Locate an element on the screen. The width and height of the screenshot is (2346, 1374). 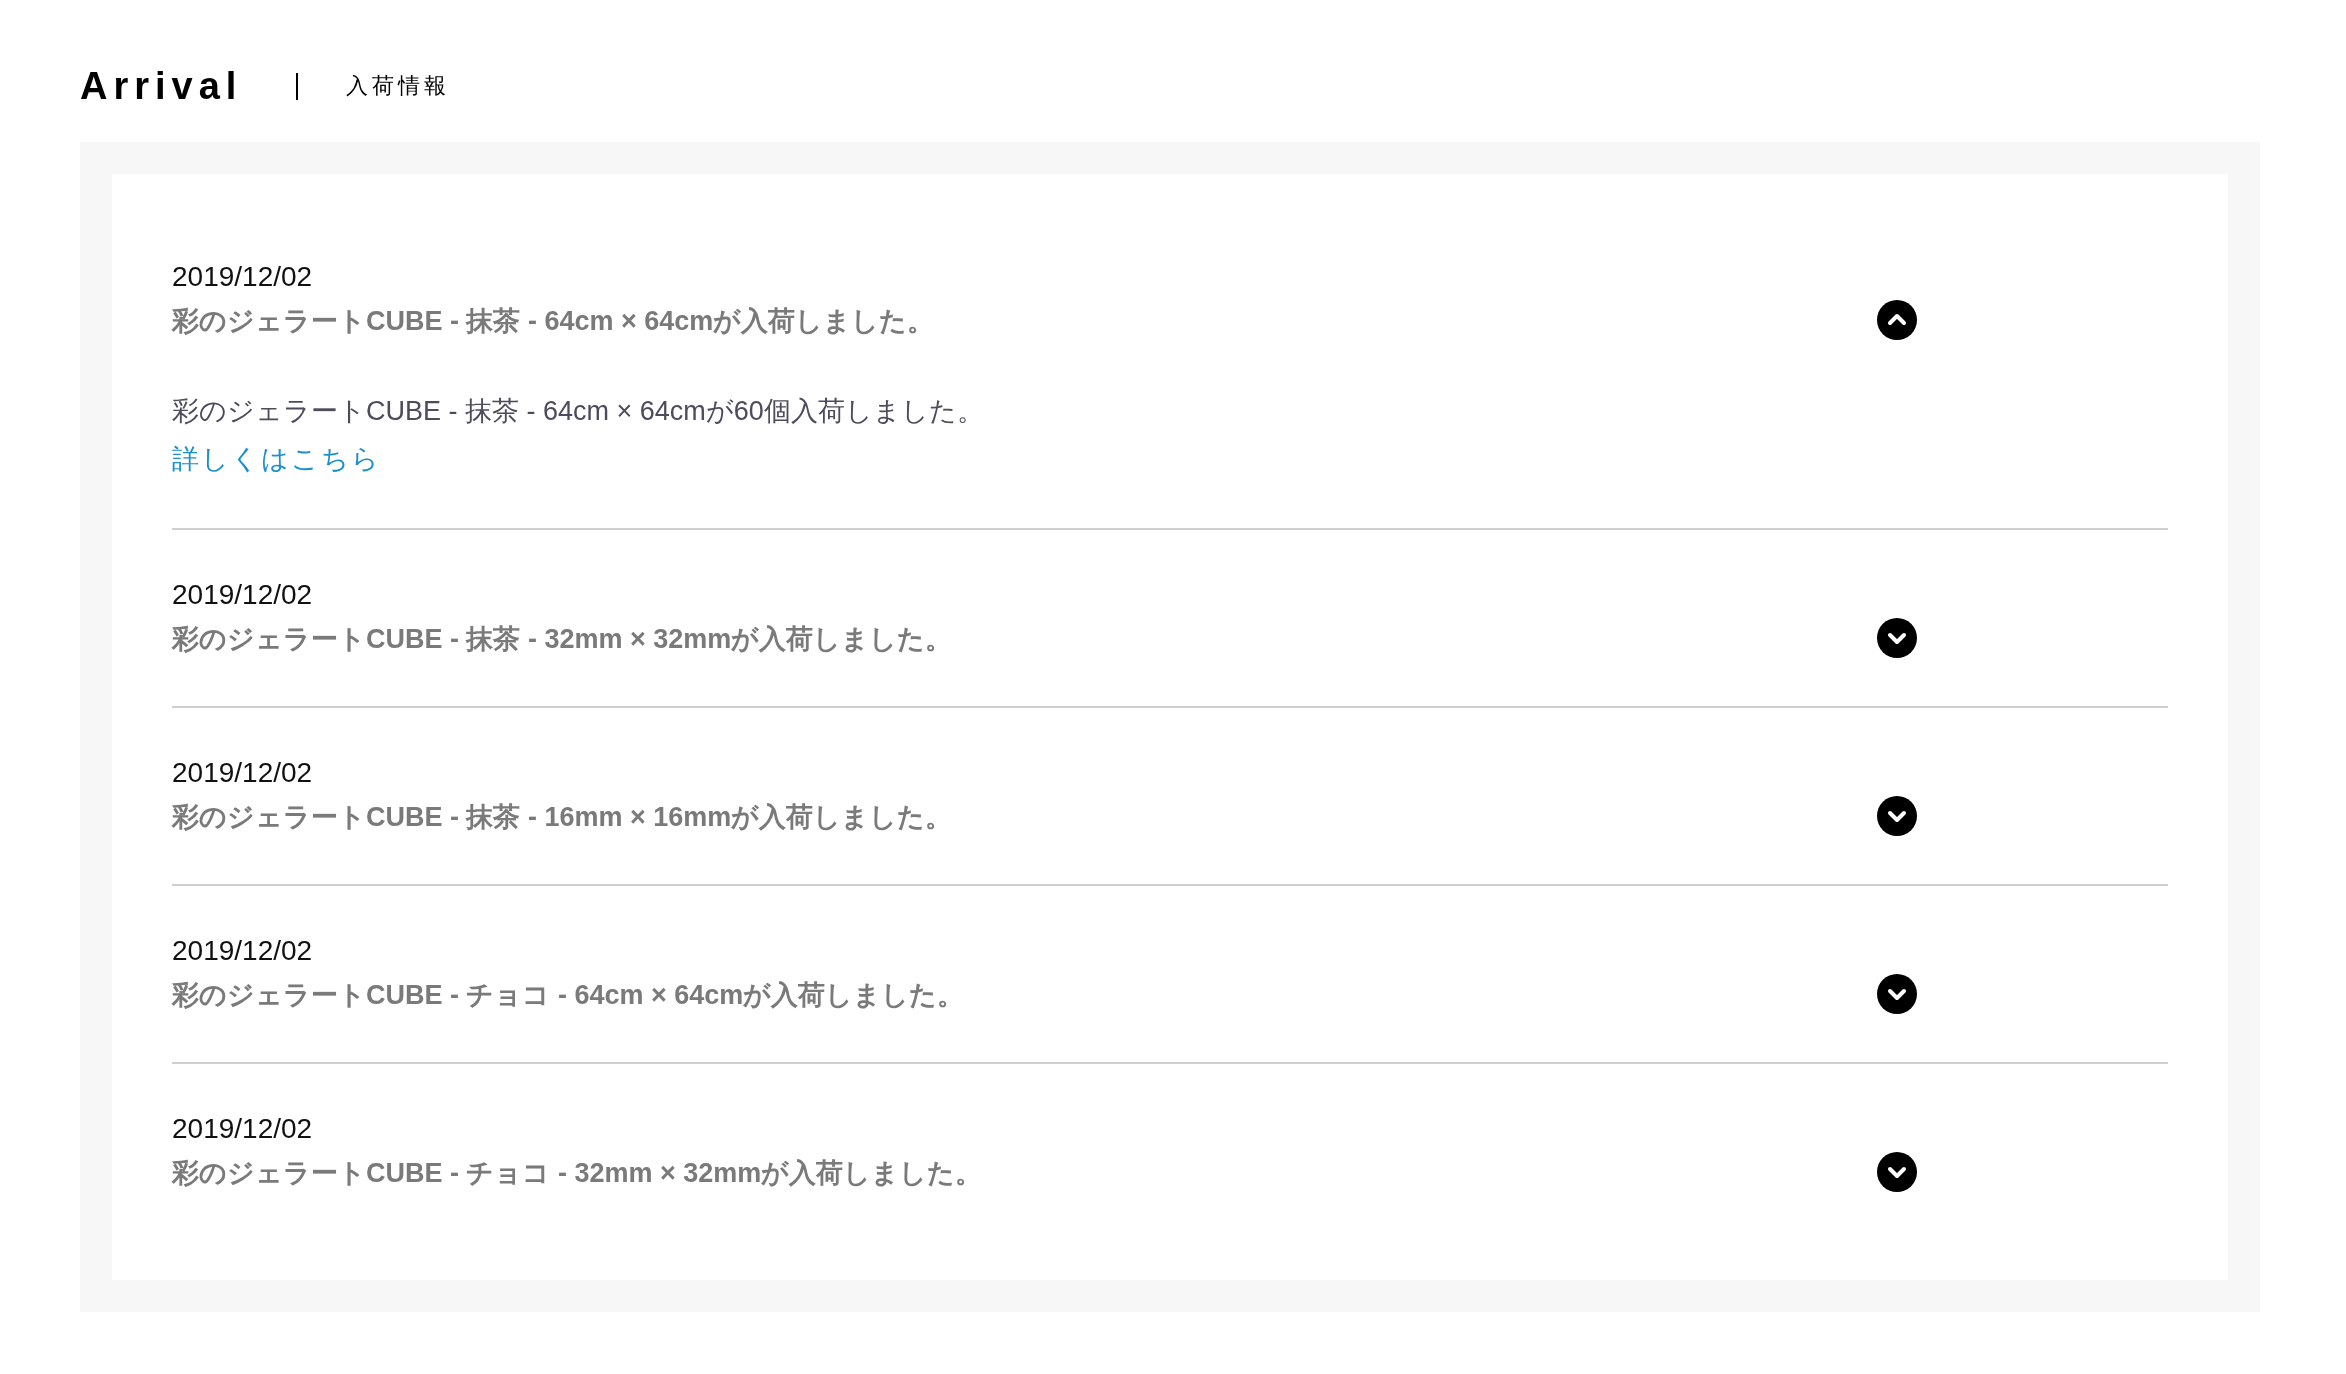
item-title: 彩のジェラートCUBE - チョコ - 32mm × 32mmが入荷しました。 is located at coordinates (577, 1173).